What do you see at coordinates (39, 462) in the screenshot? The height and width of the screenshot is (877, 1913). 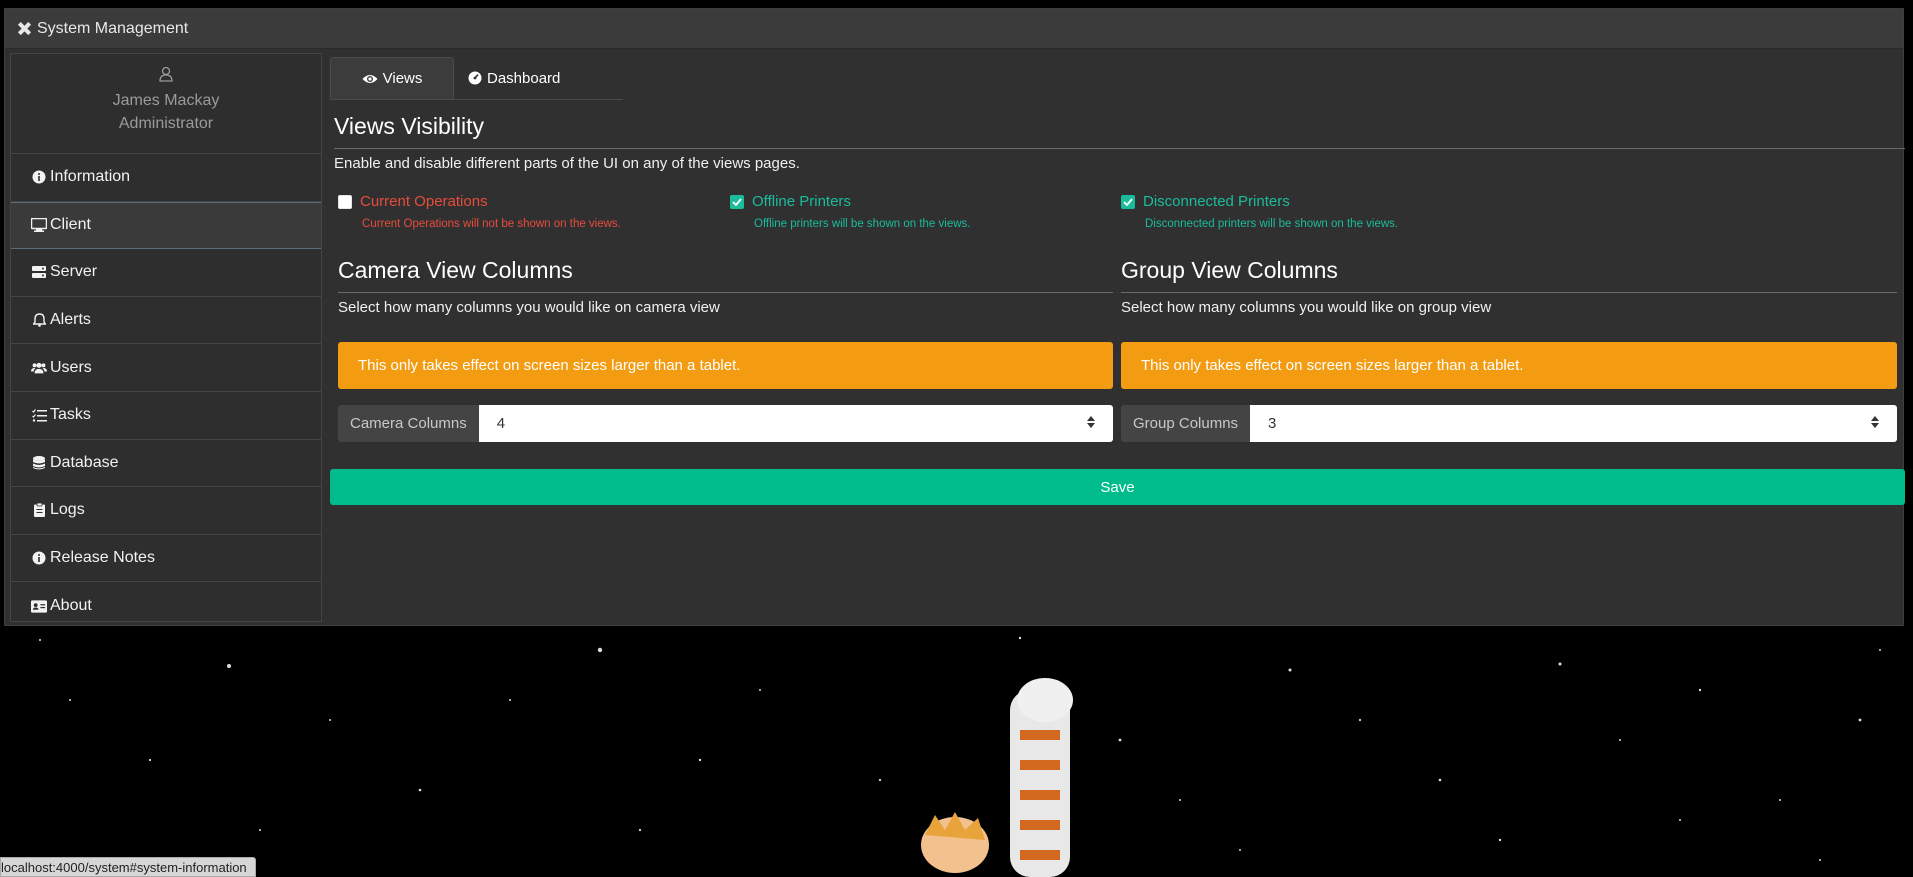 I see `database-icon` at bounding box center [39, 462].